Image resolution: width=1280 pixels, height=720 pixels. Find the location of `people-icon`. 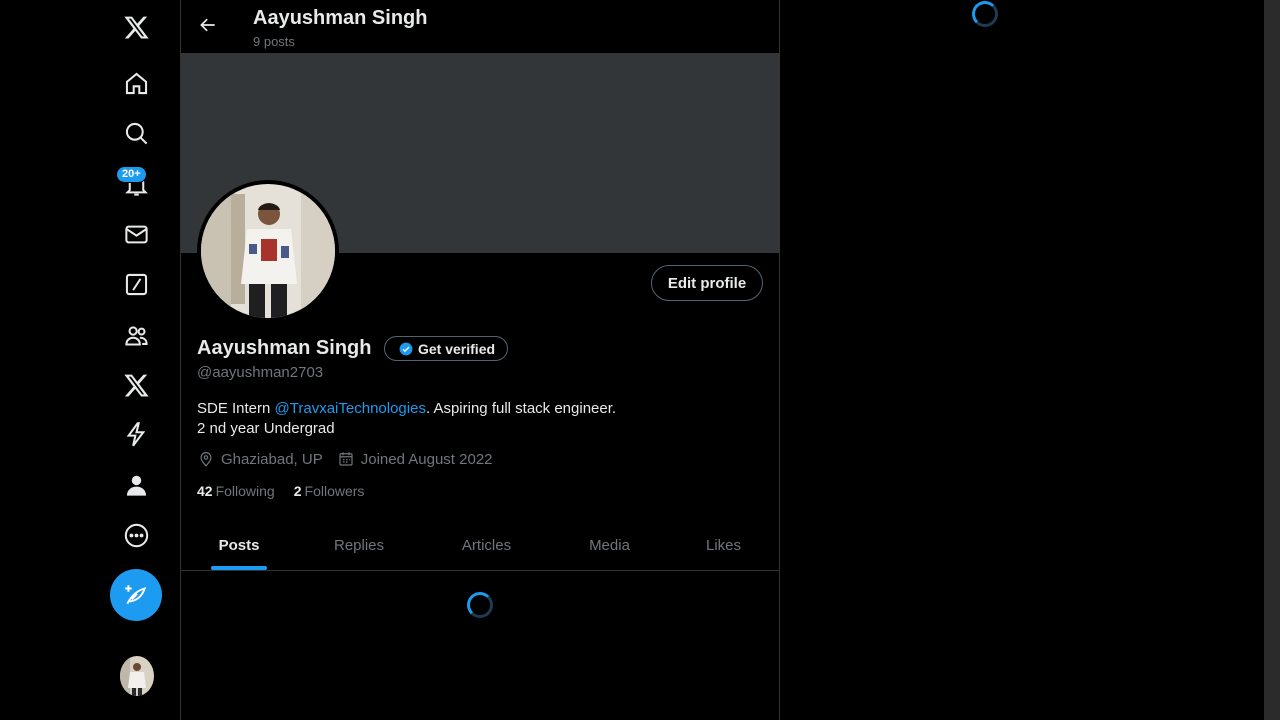

people-icon is located at coordinates (136, 335).